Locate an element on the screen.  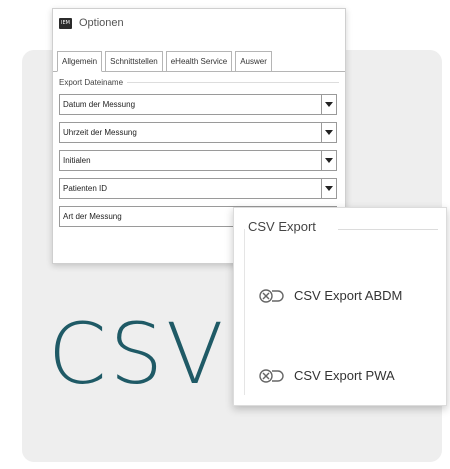
csv-export-pwa-label: CSV Export PWA is located at coordinates (344, 375).